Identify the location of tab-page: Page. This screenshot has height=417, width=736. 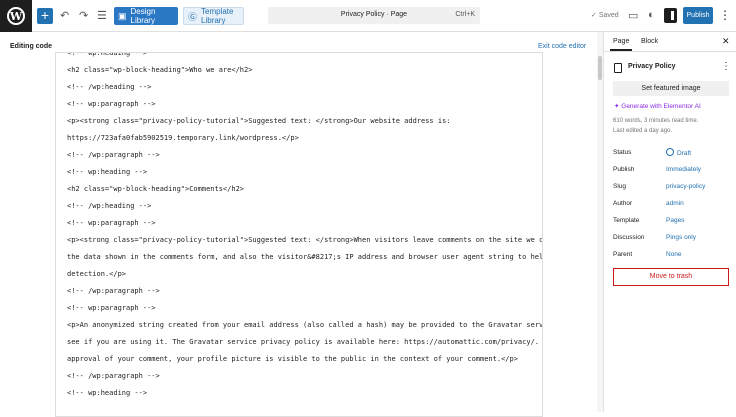
(621, 44).